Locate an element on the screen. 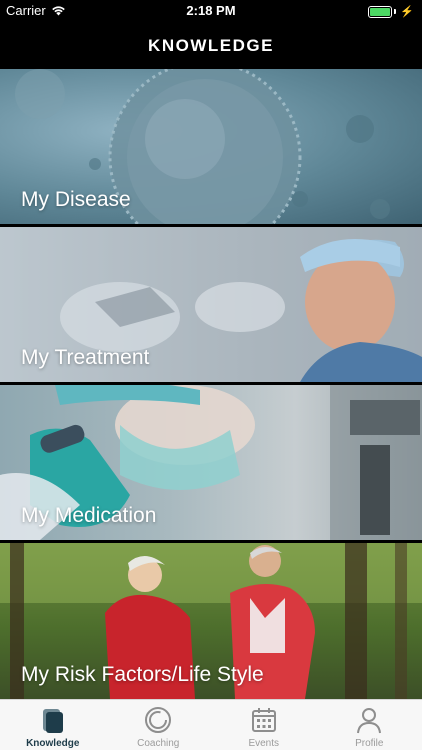 The image size is (422, 750). tile-label: My Risk Factors/Life Style is located at coordinates (142, 674).